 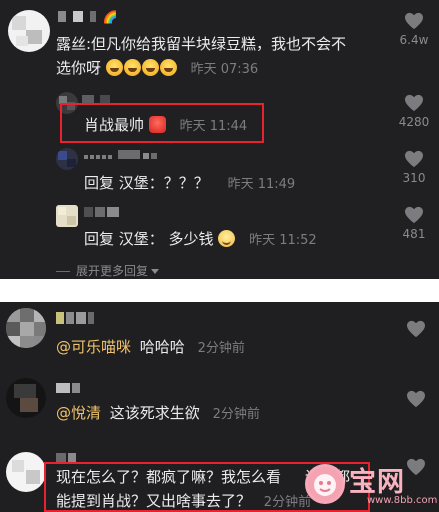 What do you see at coordinates (158, 413) in the screenshot?
I see `comment-text: @悅清 这该死求生欲 2分钟前` at bounding box center [158, 413].